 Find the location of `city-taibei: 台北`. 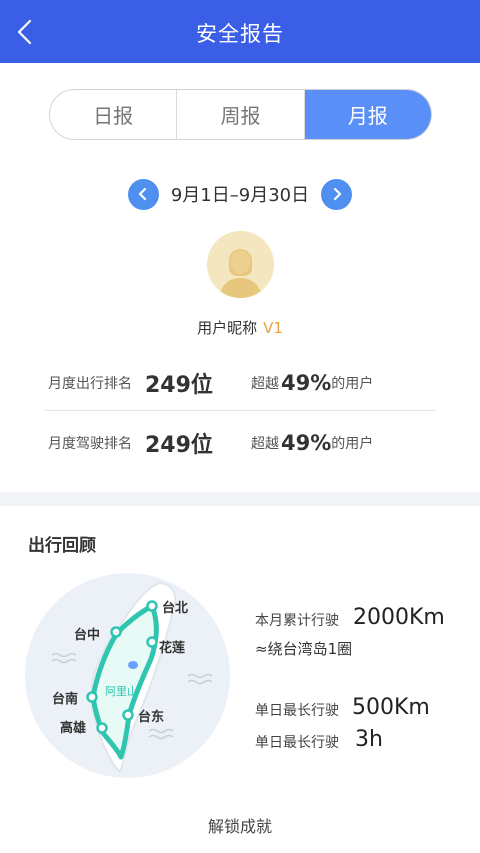

city-taibei: 台北 is located at coordinates (175, 608).